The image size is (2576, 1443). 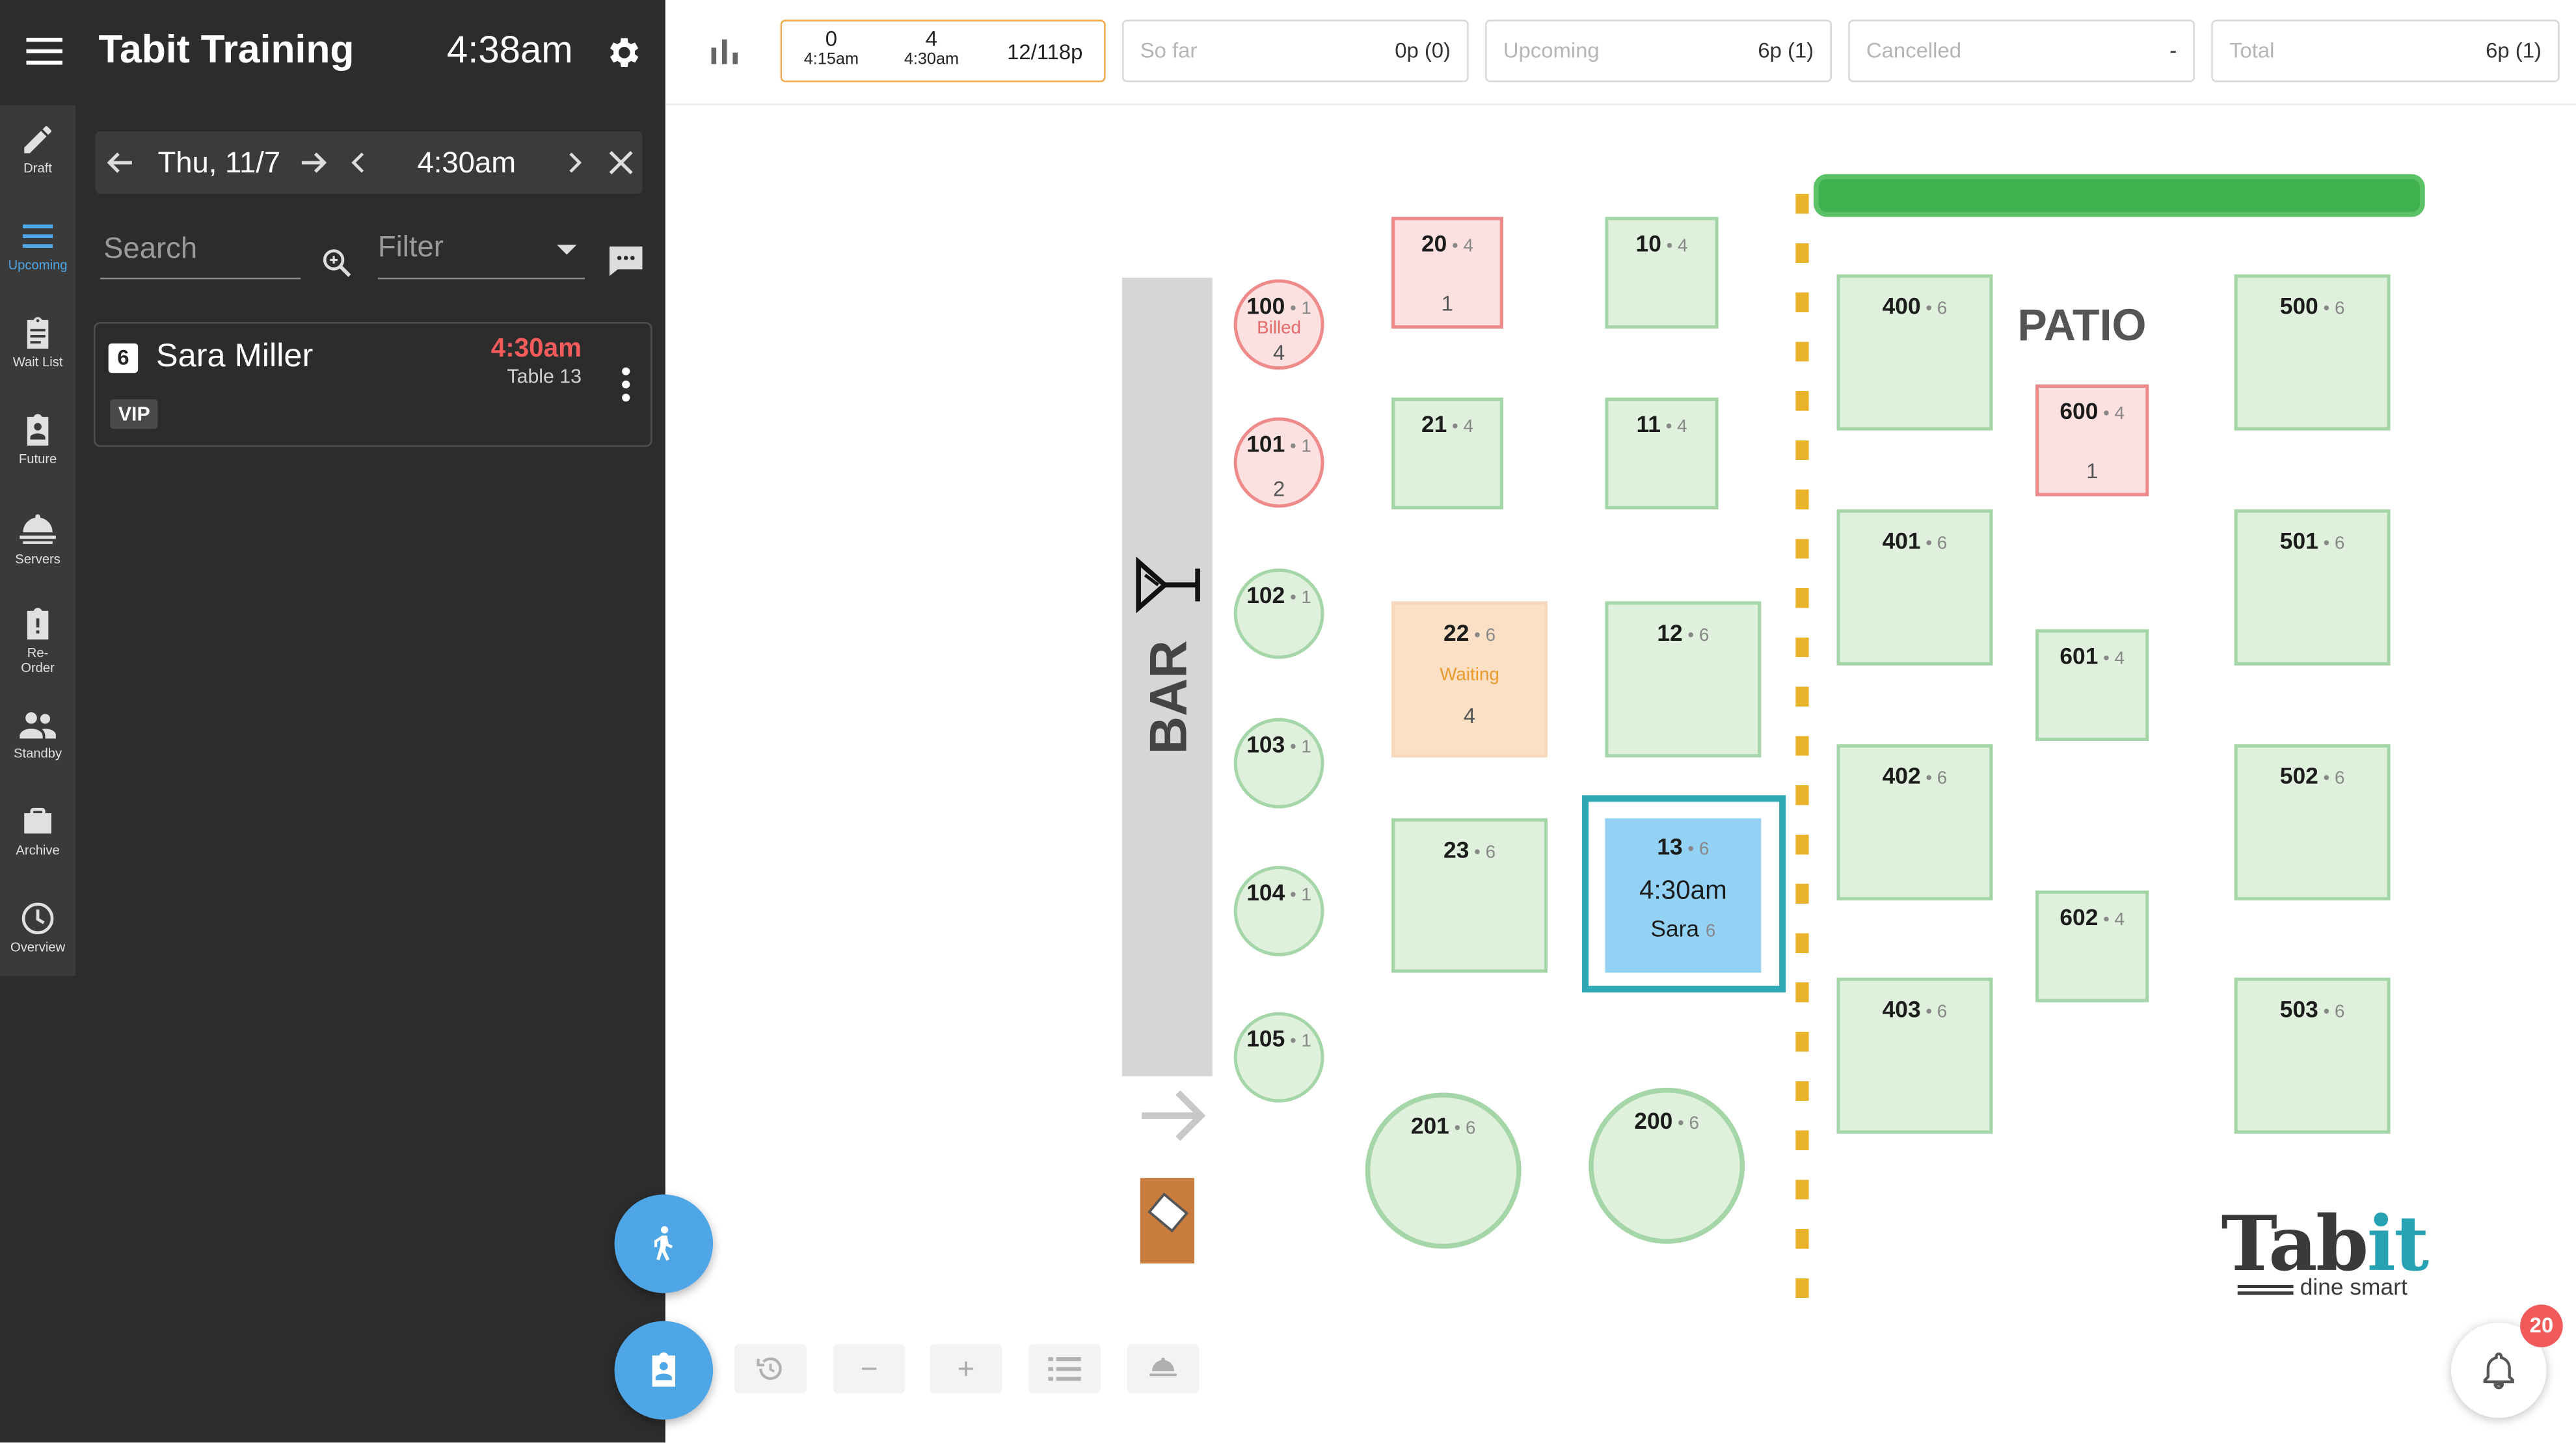 What do you see at coordinates (1443, 1170) in the screenshot?
I see `table-201: 201 • 6` at bounding box center [1443, 1170].